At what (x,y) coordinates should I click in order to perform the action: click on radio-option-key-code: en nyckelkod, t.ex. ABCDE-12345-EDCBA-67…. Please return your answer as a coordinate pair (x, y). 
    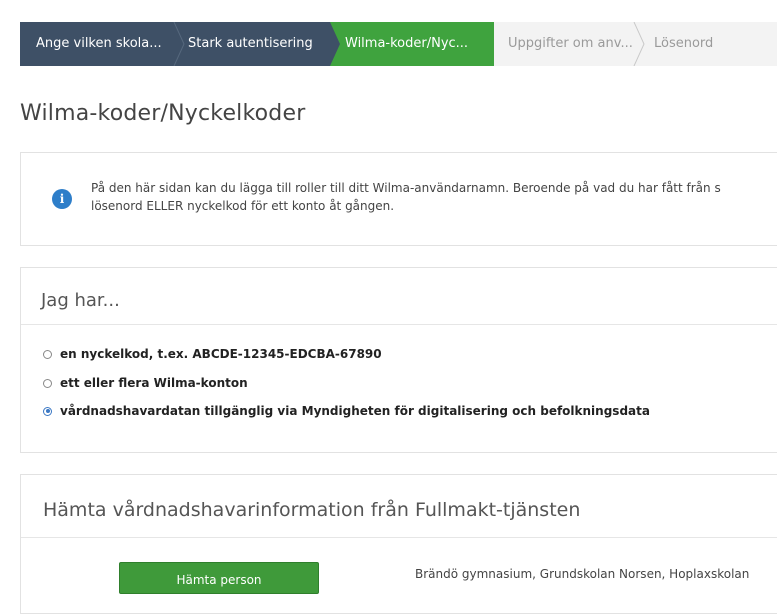
    Looking at the image, I should click on (212, 354).